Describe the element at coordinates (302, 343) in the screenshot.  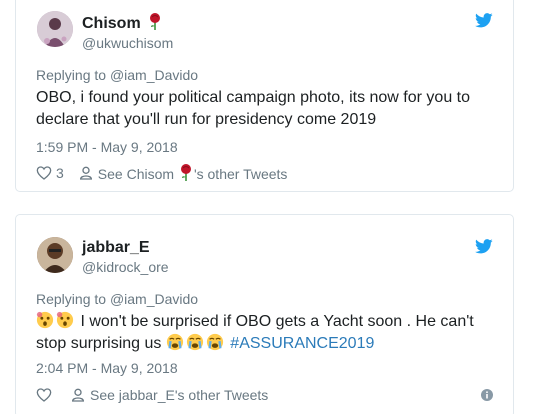
I see `hashtag-link: #ASSURANCE2019` at that location.